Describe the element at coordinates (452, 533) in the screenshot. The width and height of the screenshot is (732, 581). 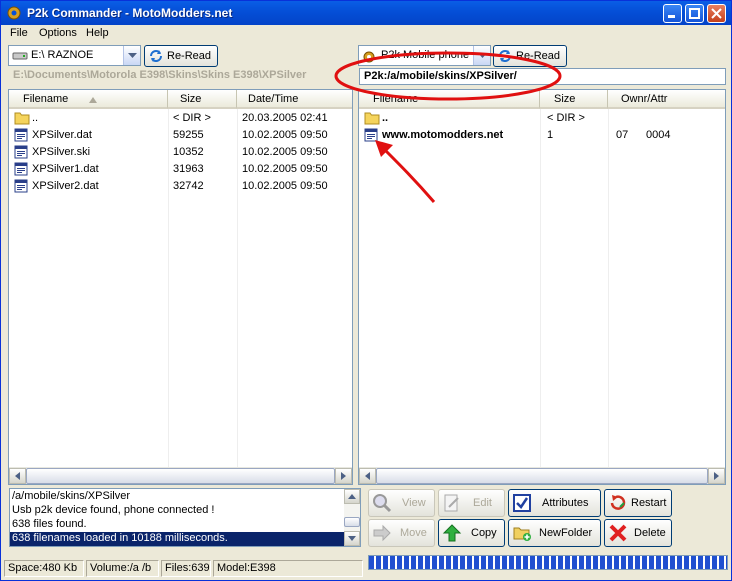
I see `up-arrow-icon` at that location.